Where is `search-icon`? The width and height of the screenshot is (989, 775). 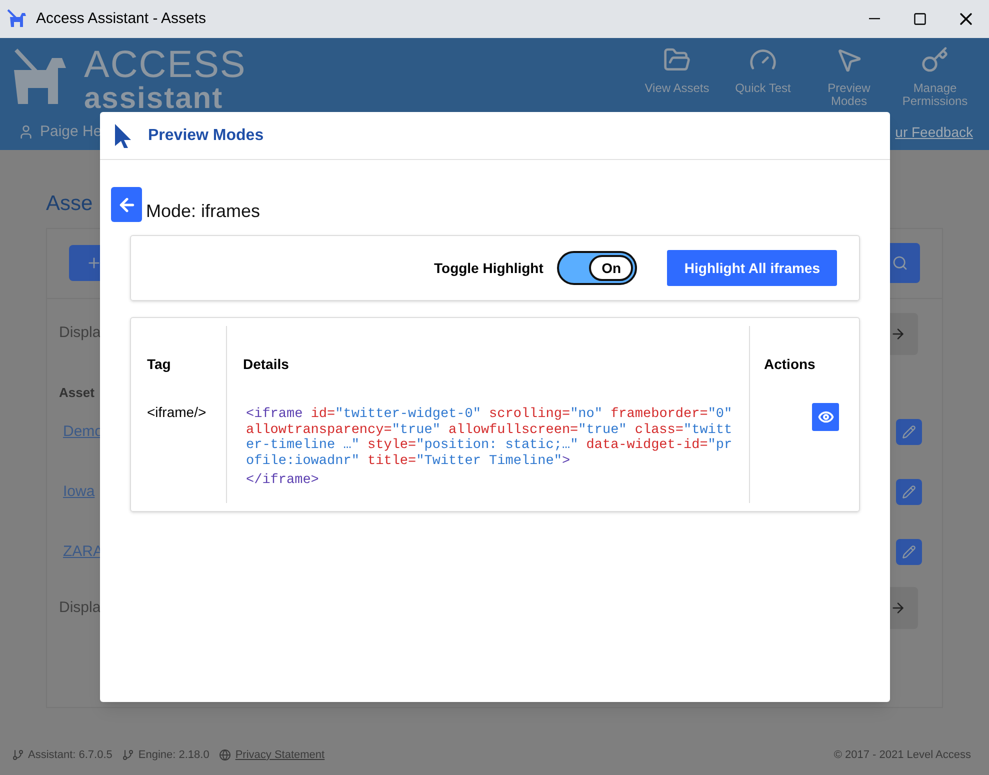
search-icon is located at coordinates (900, 263).